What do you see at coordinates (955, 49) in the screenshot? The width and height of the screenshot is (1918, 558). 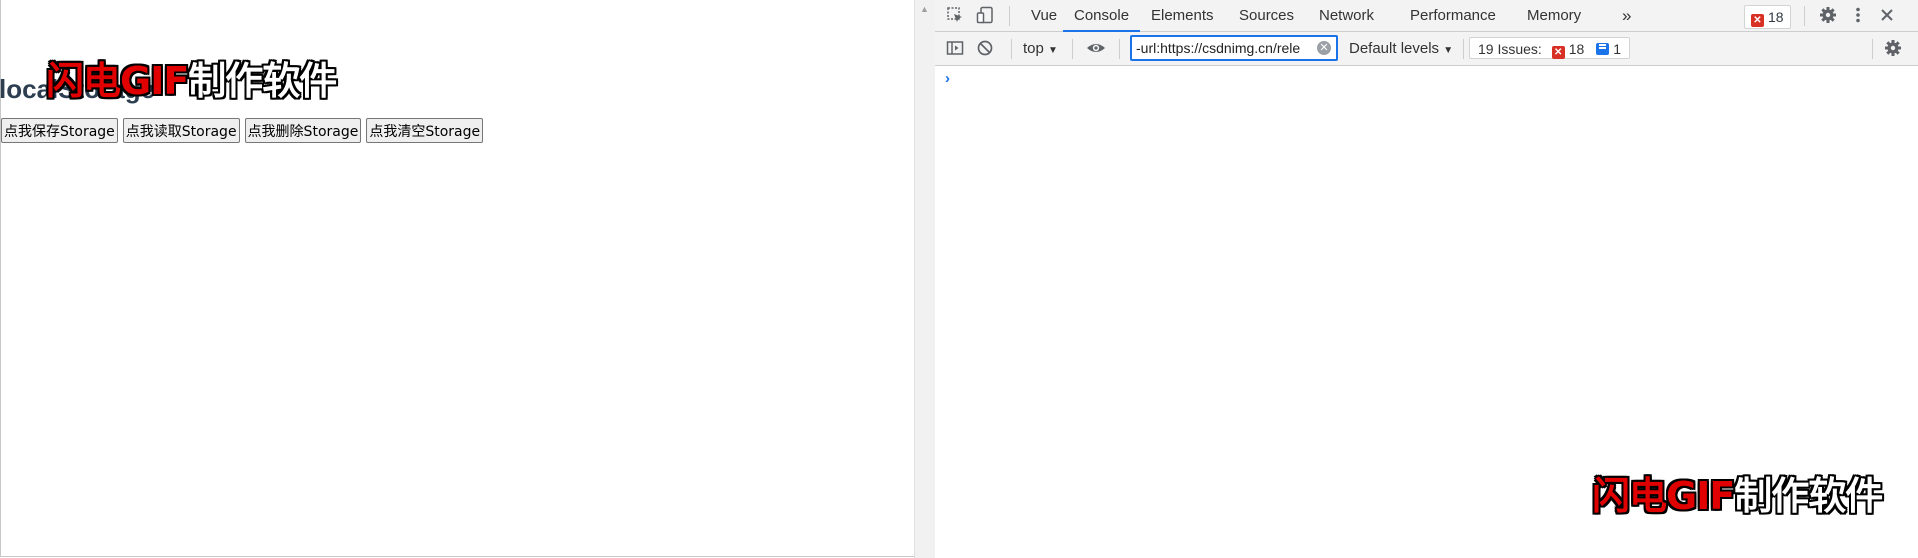 I see `show-sidebar-icon` at bounding box center [955, 49].